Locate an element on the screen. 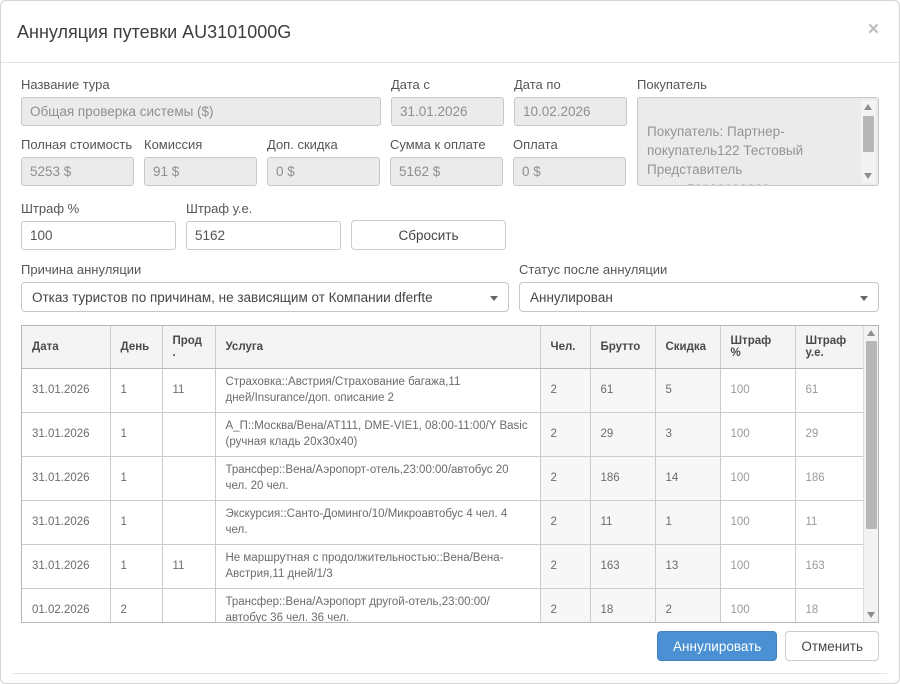  column-header-gross: Брутто is located at coordinates (623, 347).